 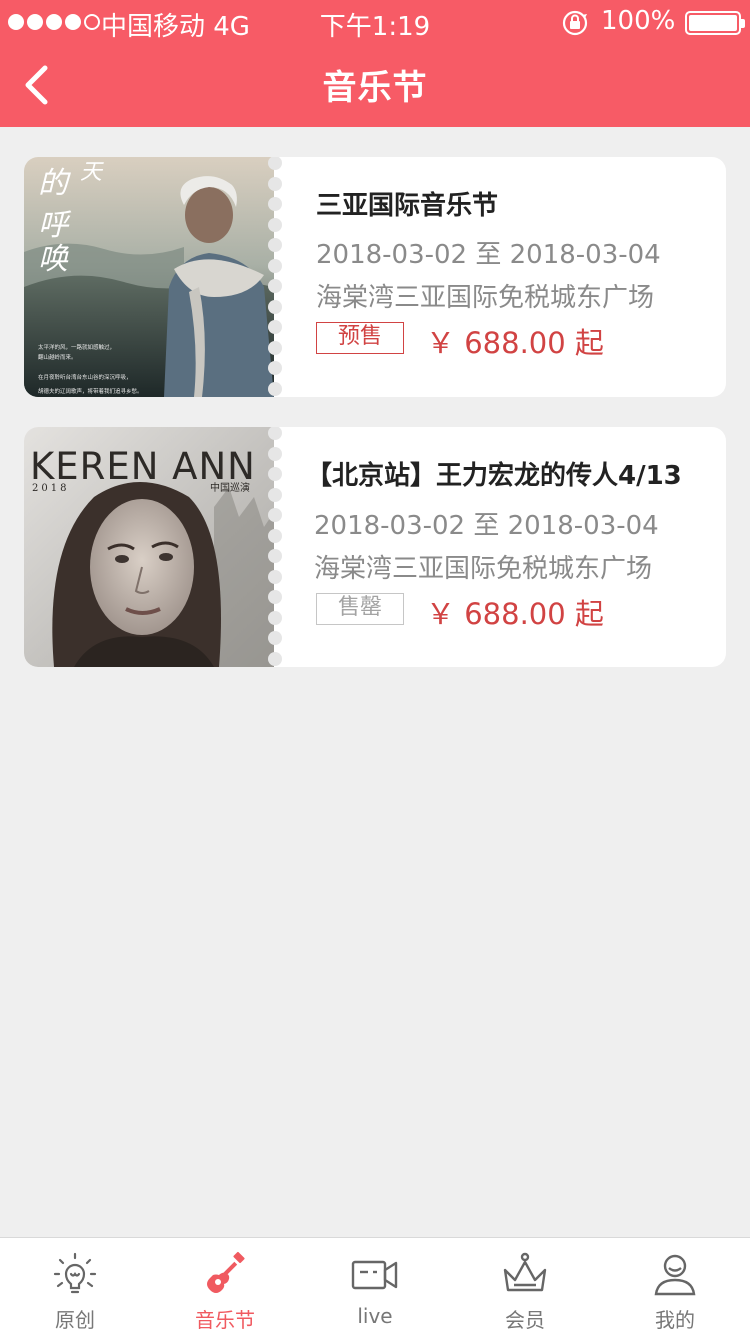 I want to click on poster-subtitle: 中国巡演, so click(x=230, y=487).